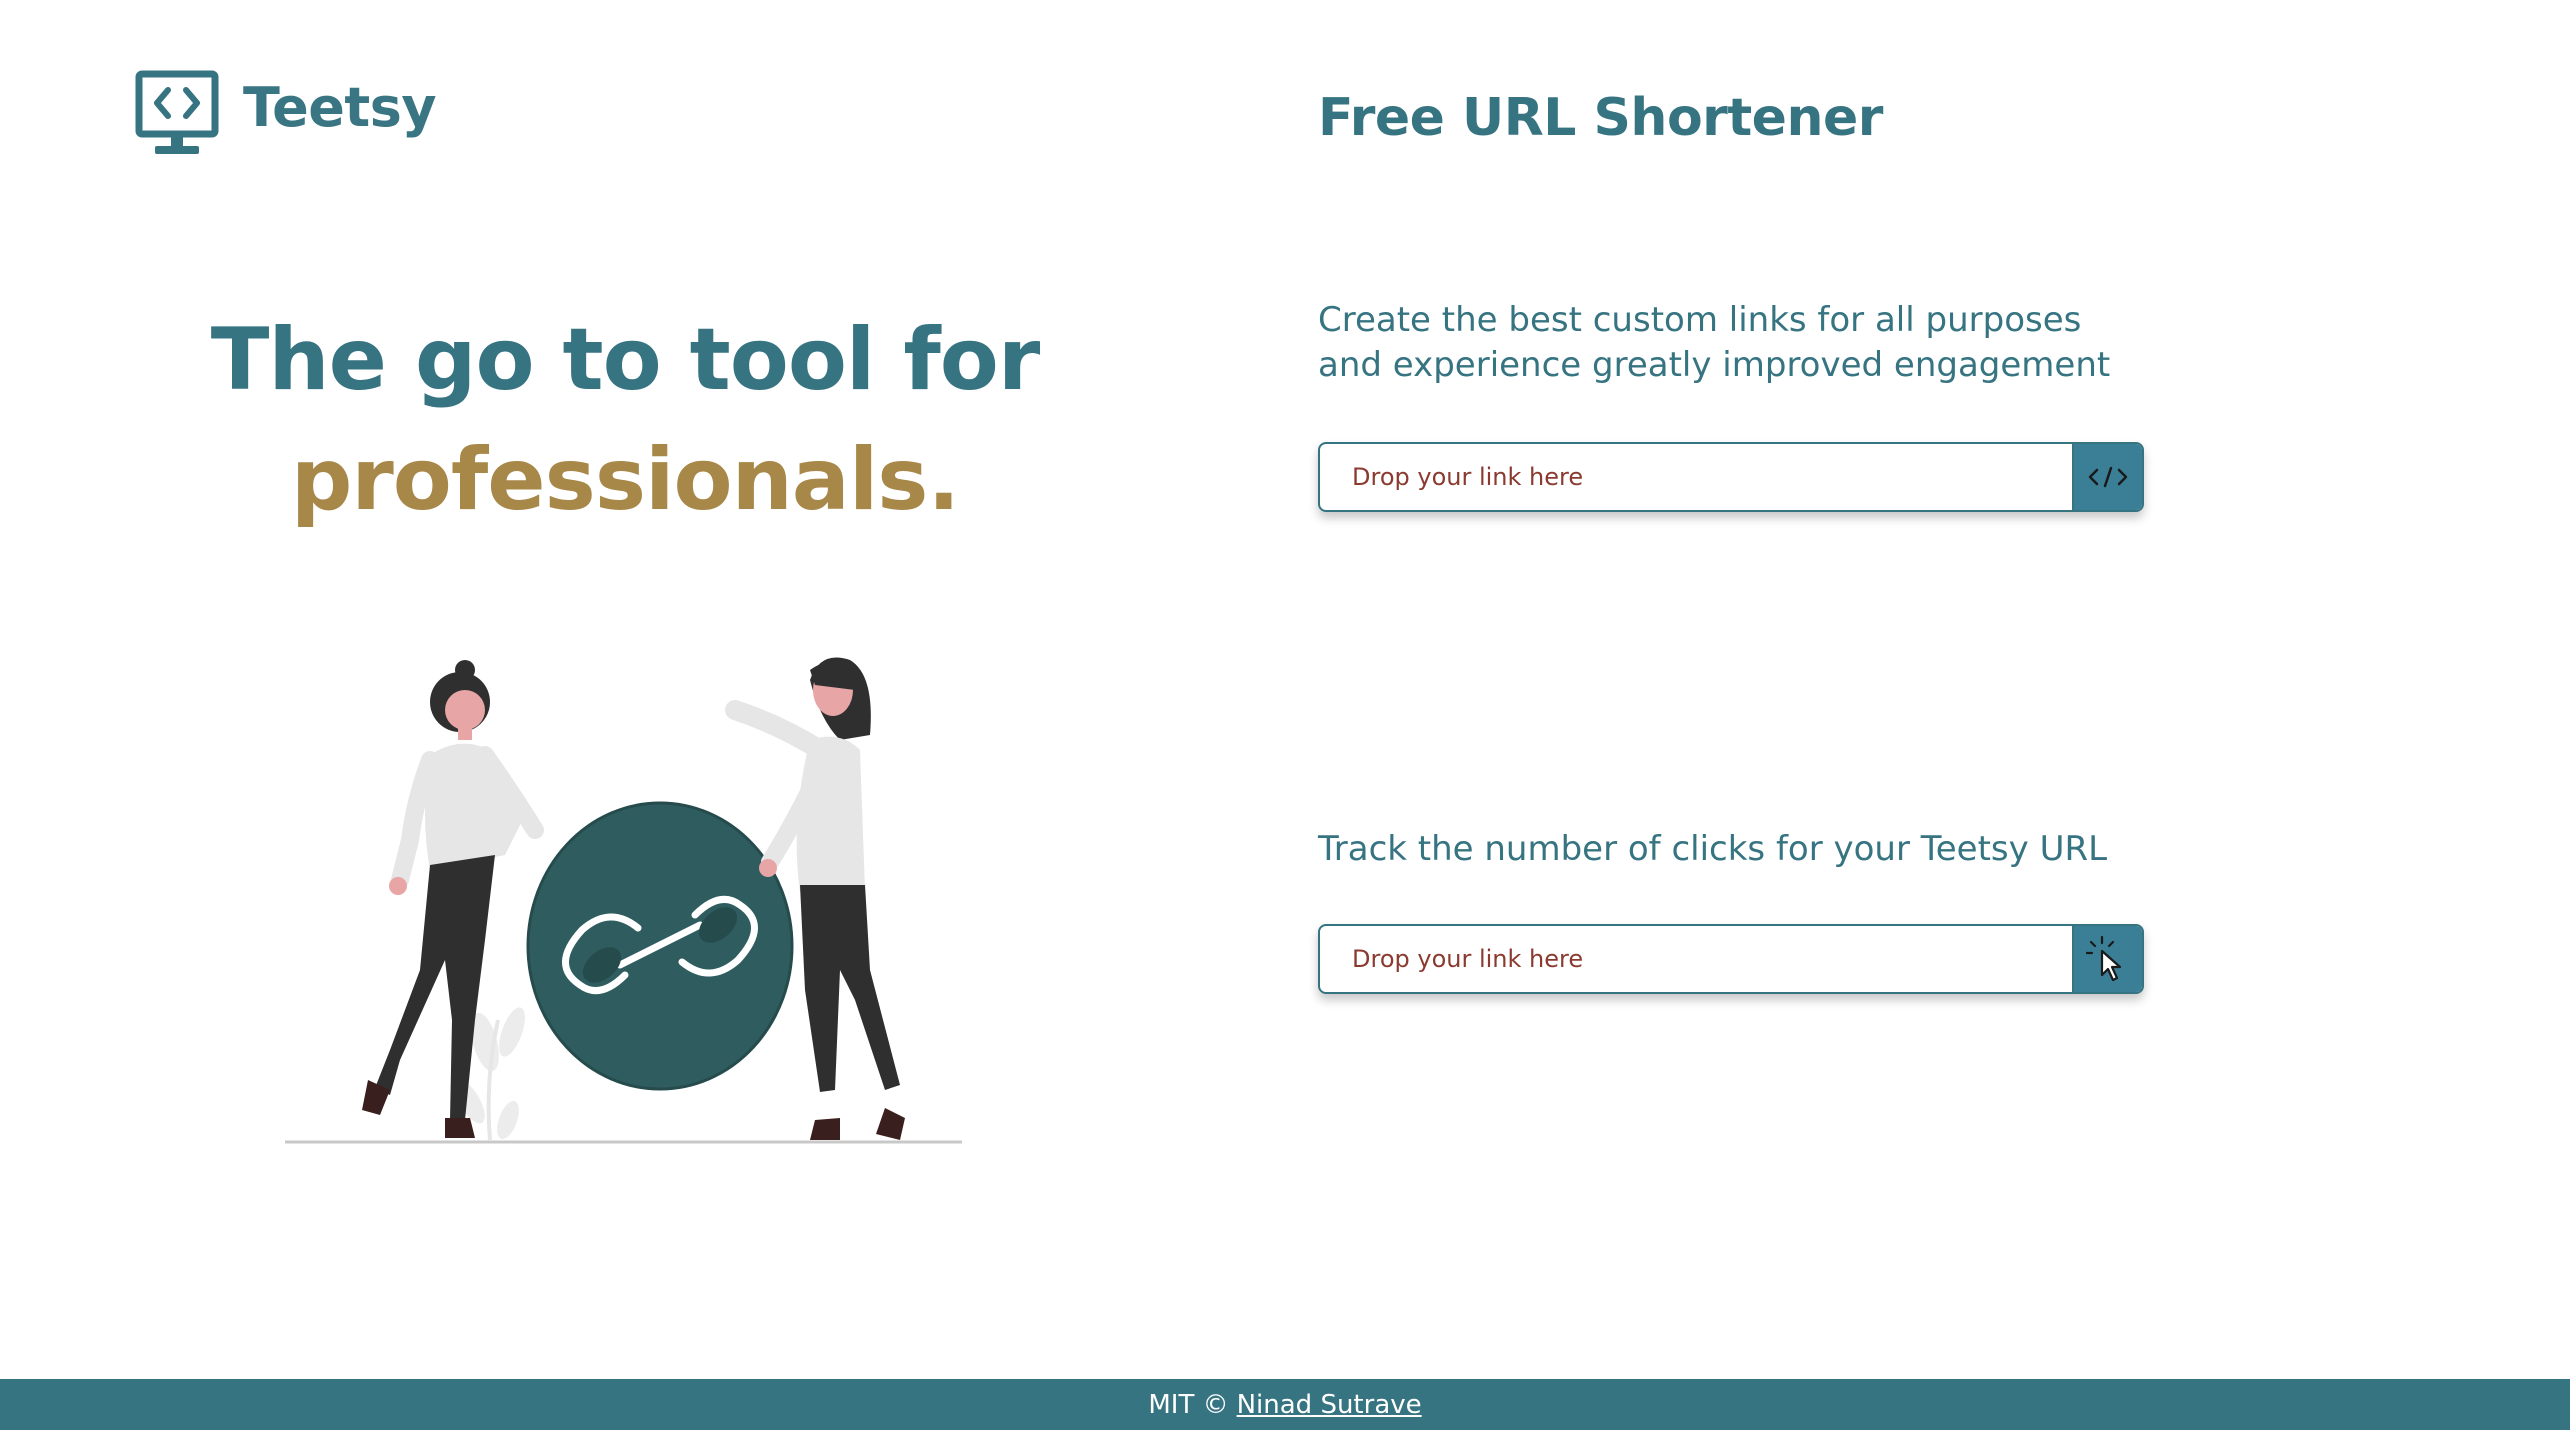 The width and height of the screenshot is (2570, 1456). I want to click on code-brackets-icon, so click(2108, 477).